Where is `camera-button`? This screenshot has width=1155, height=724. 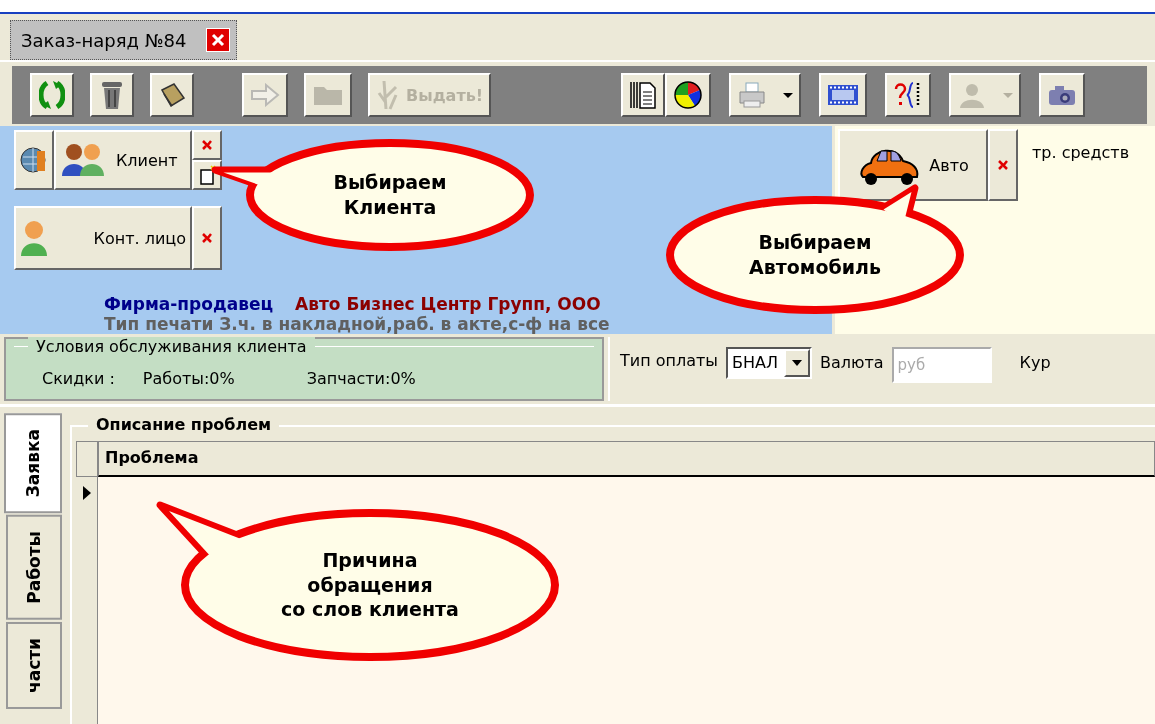 camera-button is located at coordinates (1062, 95).